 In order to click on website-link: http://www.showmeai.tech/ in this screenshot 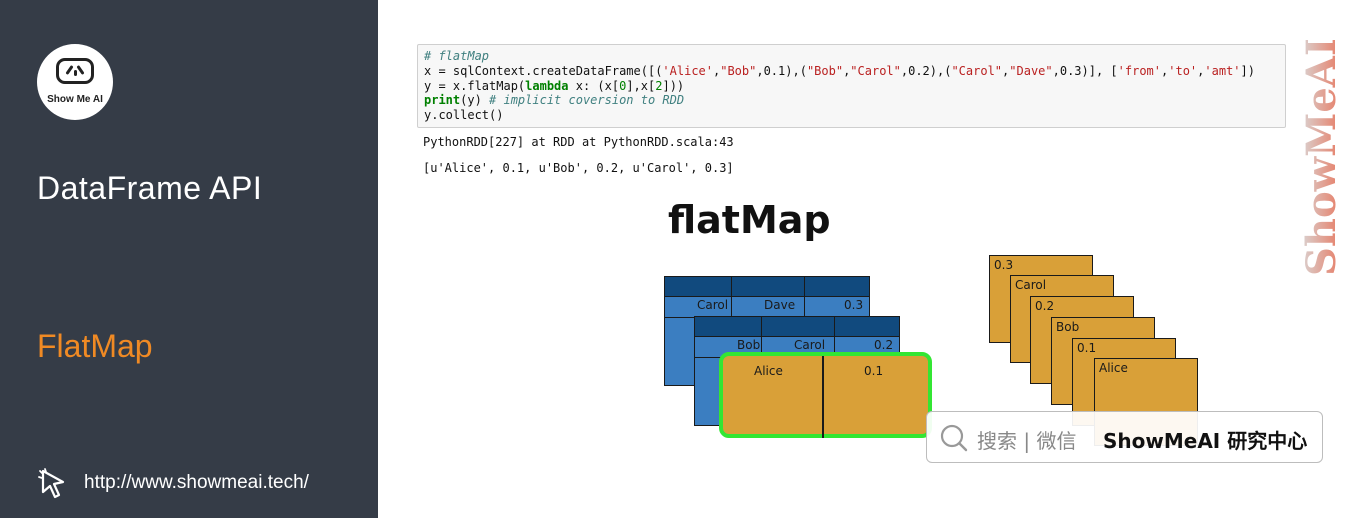, I will do `click(196, 483)`.